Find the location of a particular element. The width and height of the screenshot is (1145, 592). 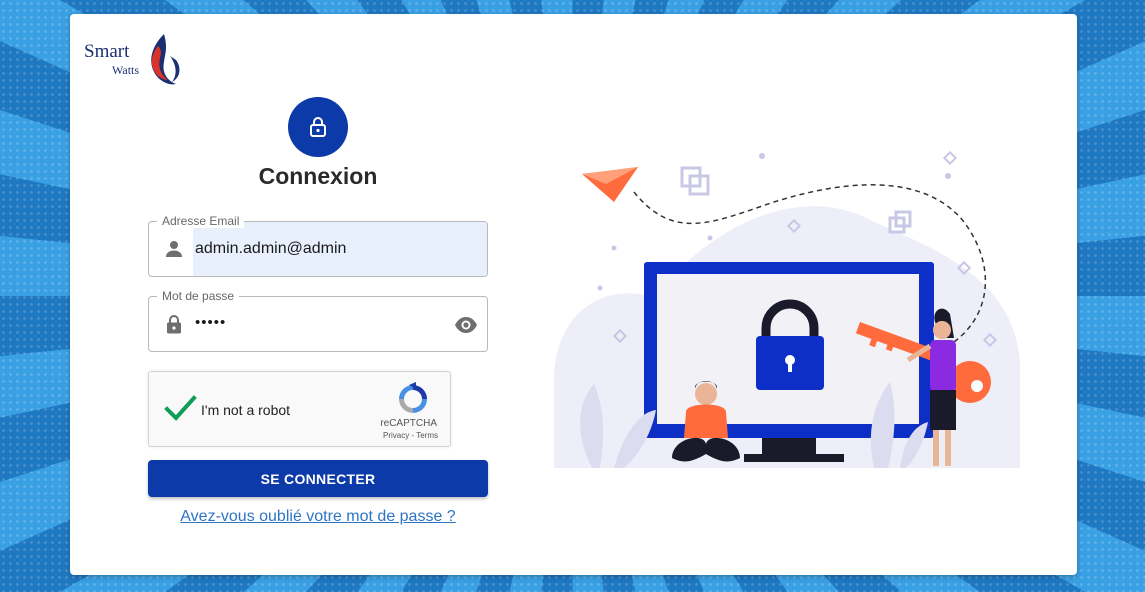

page-title: Connexion is located at coordinates (318, 176).